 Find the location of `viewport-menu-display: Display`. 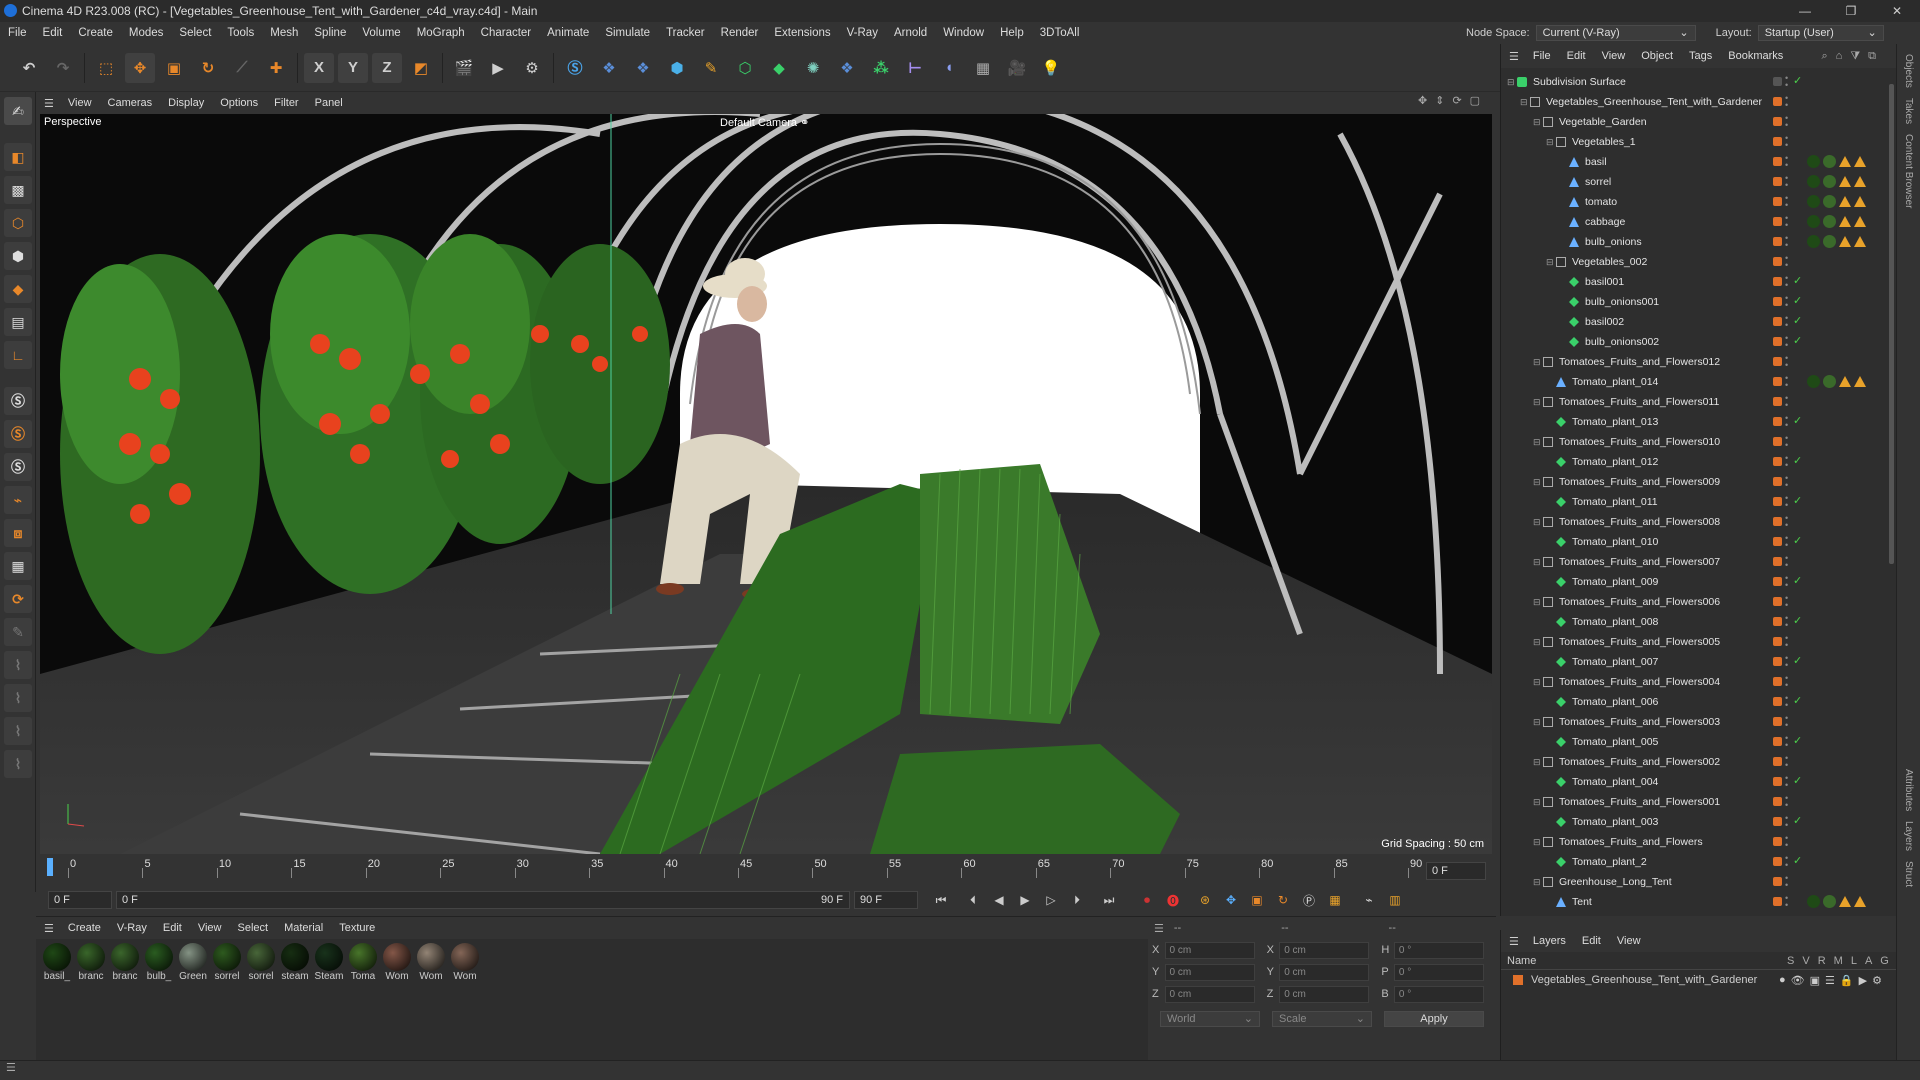

viewport-menu-display: Display is located at coordinates (186, 103).